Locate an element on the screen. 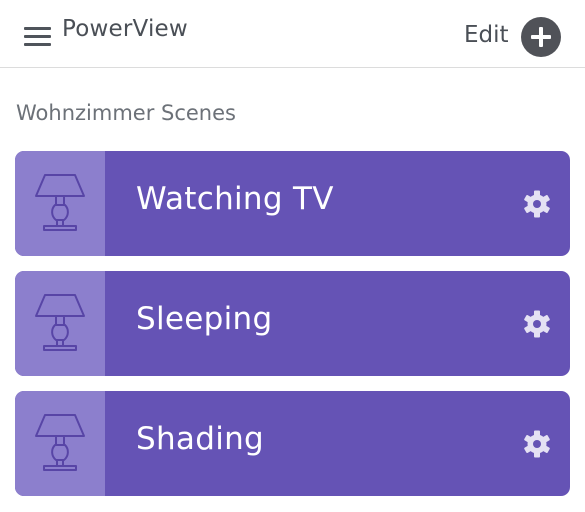  scene-label: Sleeping is located at coordinates (204, 319).